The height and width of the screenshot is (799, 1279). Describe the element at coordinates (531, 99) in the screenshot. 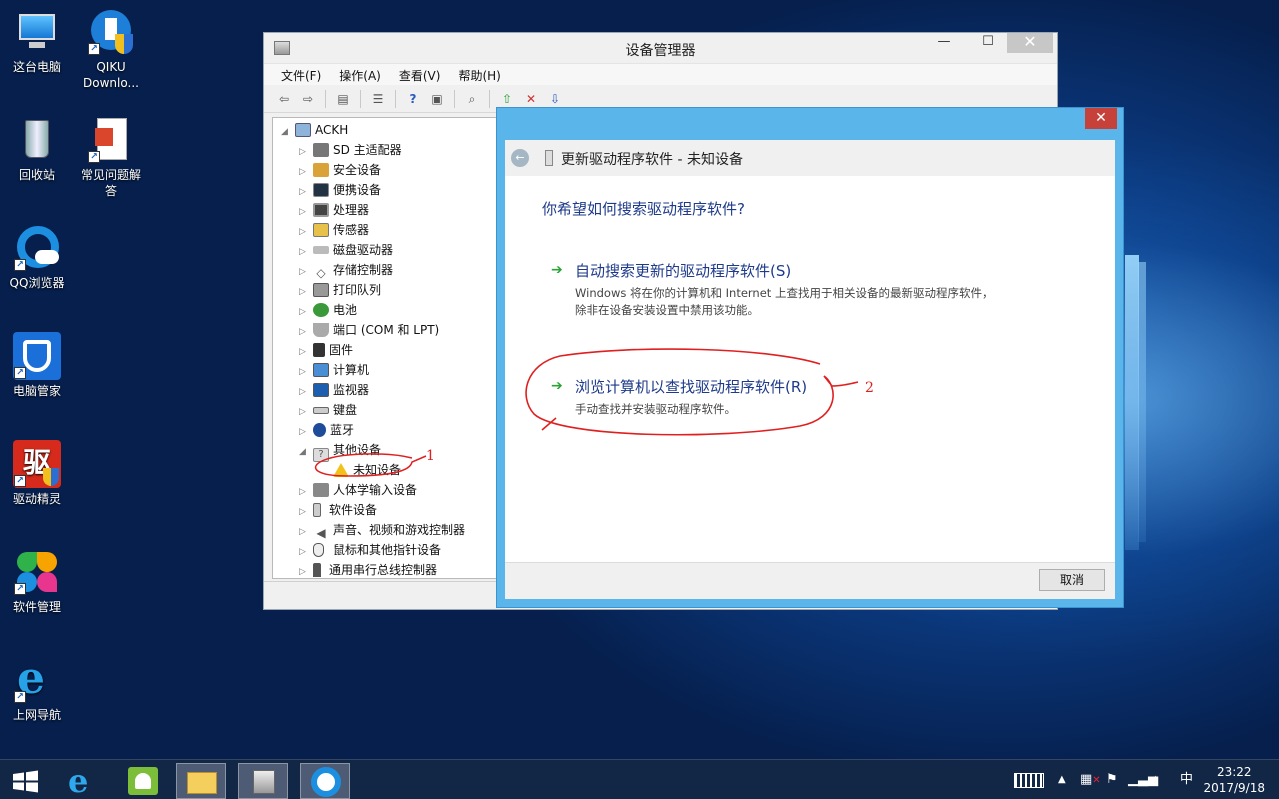

I see `disable-device-icon: ✕` at that location.